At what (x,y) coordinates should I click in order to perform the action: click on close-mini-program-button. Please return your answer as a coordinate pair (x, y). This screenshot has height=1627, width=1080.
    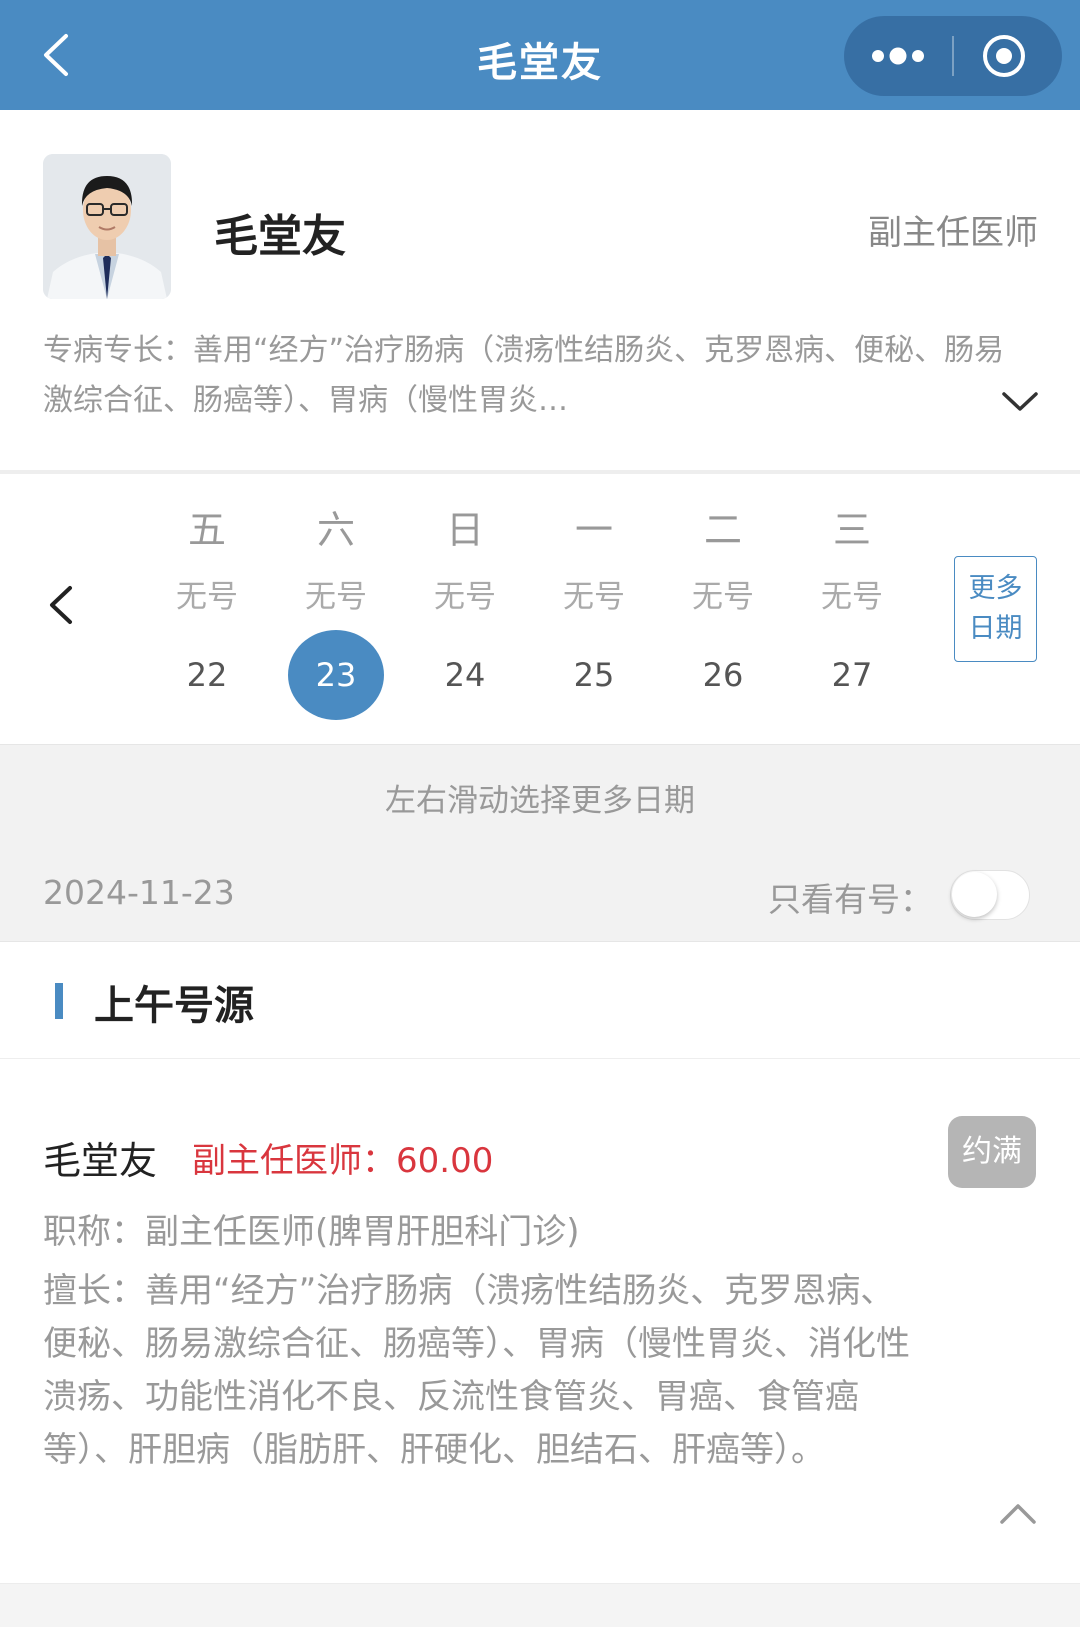
    Looking at the image, I should click on (1008, 56).